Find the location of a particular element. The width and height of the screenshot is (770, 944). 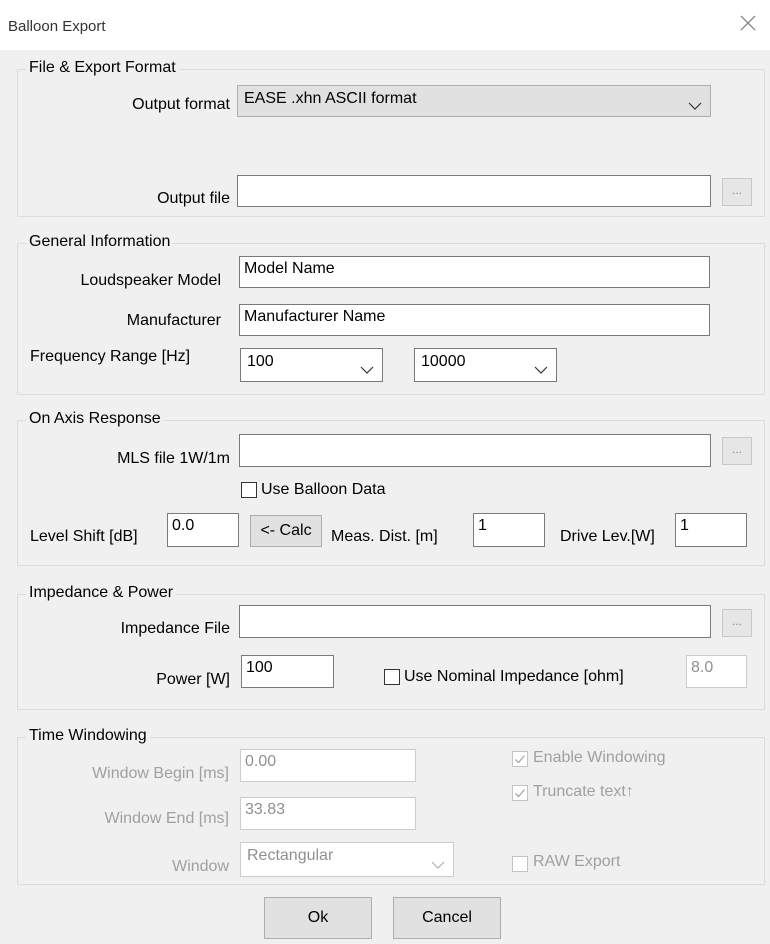

impedance-file-label: Impedance File is located at coordinates (175, 628).